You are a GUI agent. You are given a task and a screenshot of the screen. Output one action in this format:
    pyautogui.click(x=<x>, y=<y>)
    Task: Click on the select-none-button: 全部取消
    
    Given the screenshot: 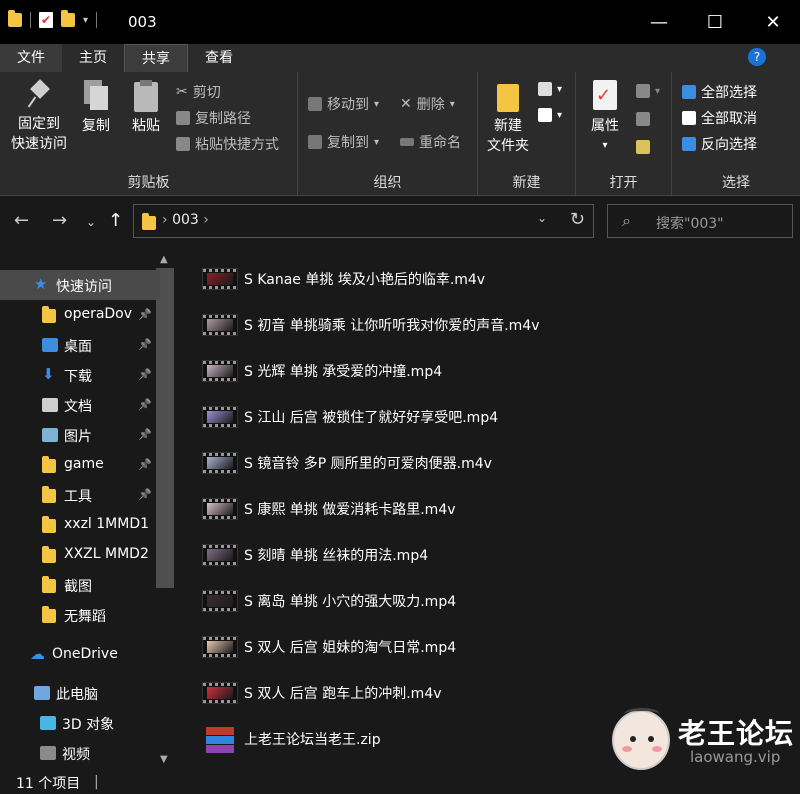 What is the action you would take?
    pyautogui.click(x=719, y=118)
    